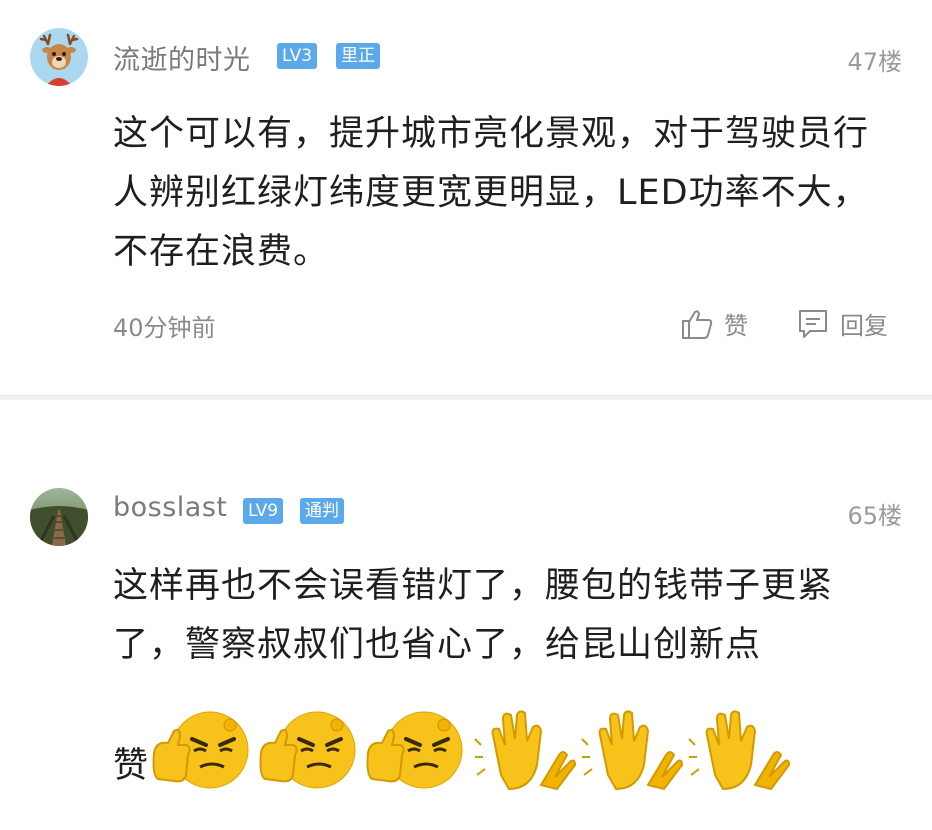  I want to click on username: bosslast, so click(170, 507).